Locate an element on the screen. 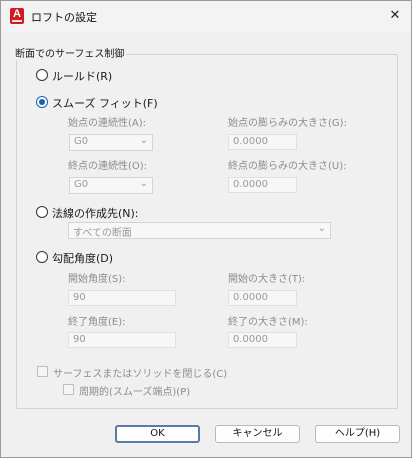 The width and height of the screenshot is (412, 458). start-bulge-field: 0.0000 is located at coordinates (262, 142).